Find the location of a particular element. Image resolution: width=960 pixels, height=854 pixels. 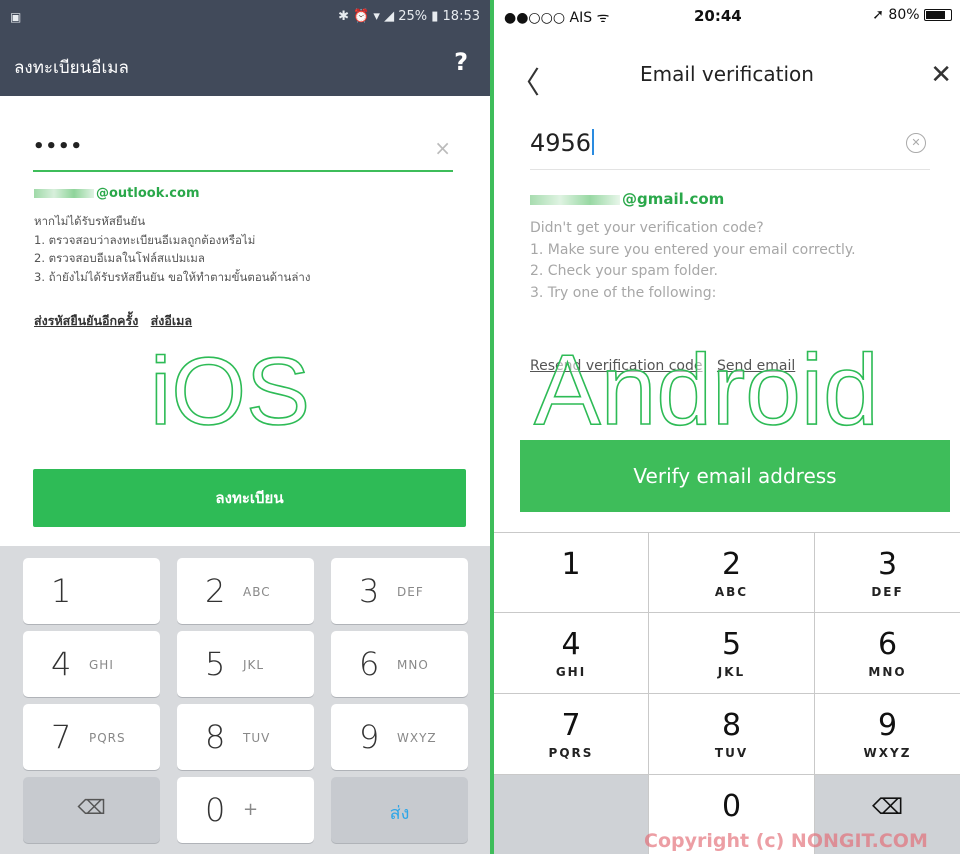

action-links: ส่งรหัสยืนยันอีกครั้ง ส่งอีเมล is located at coordinates (117, 321).